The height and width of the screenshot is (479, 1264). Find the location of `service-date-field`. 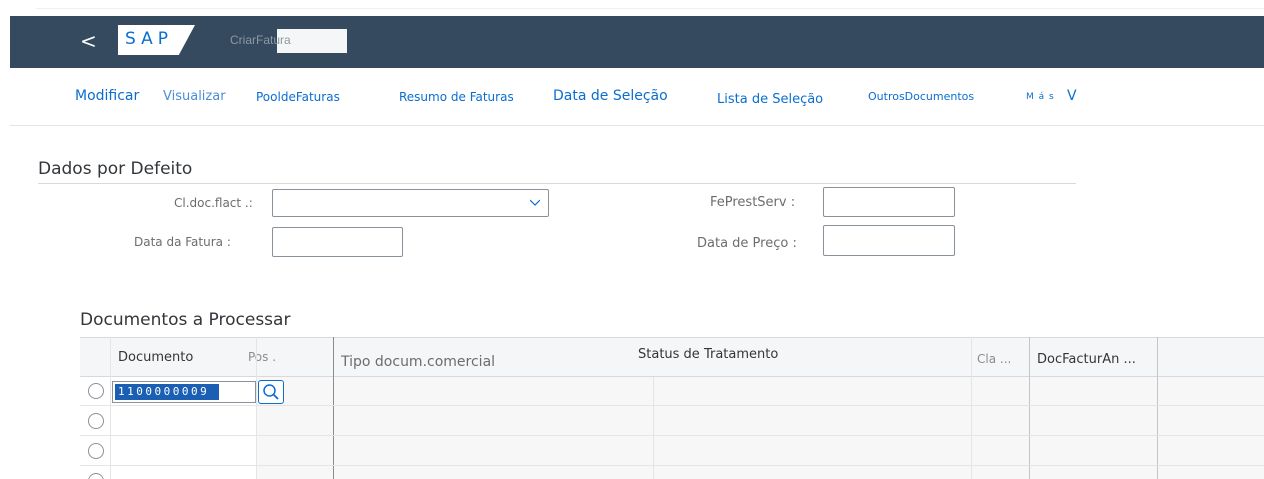

service-date-field is located at coordinates (889, 202).